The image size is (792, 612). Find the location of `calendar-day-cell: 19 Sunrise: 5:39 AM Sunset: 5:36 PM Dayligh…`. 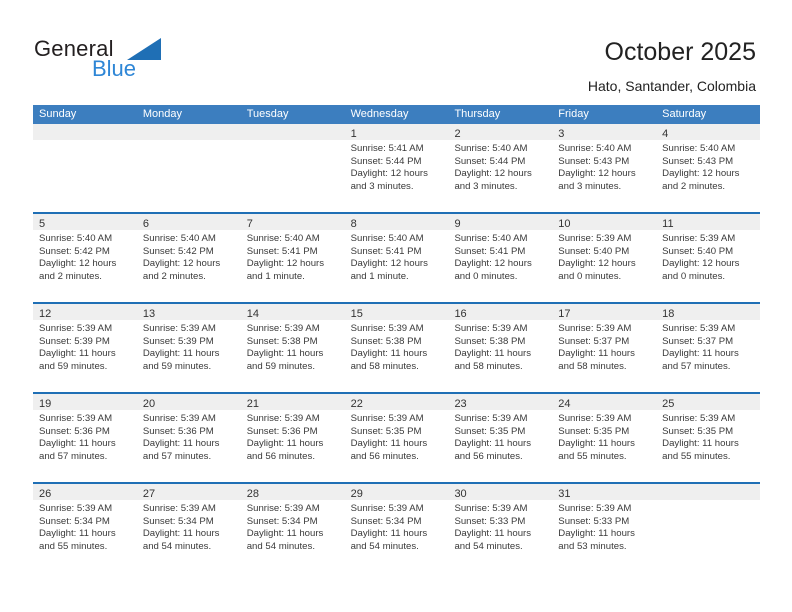

calendar-day-cell: 19 Sunrise: 5:39 AM Sunset: 5:36 PM Dayligh… is located at coordinates (85, 438).